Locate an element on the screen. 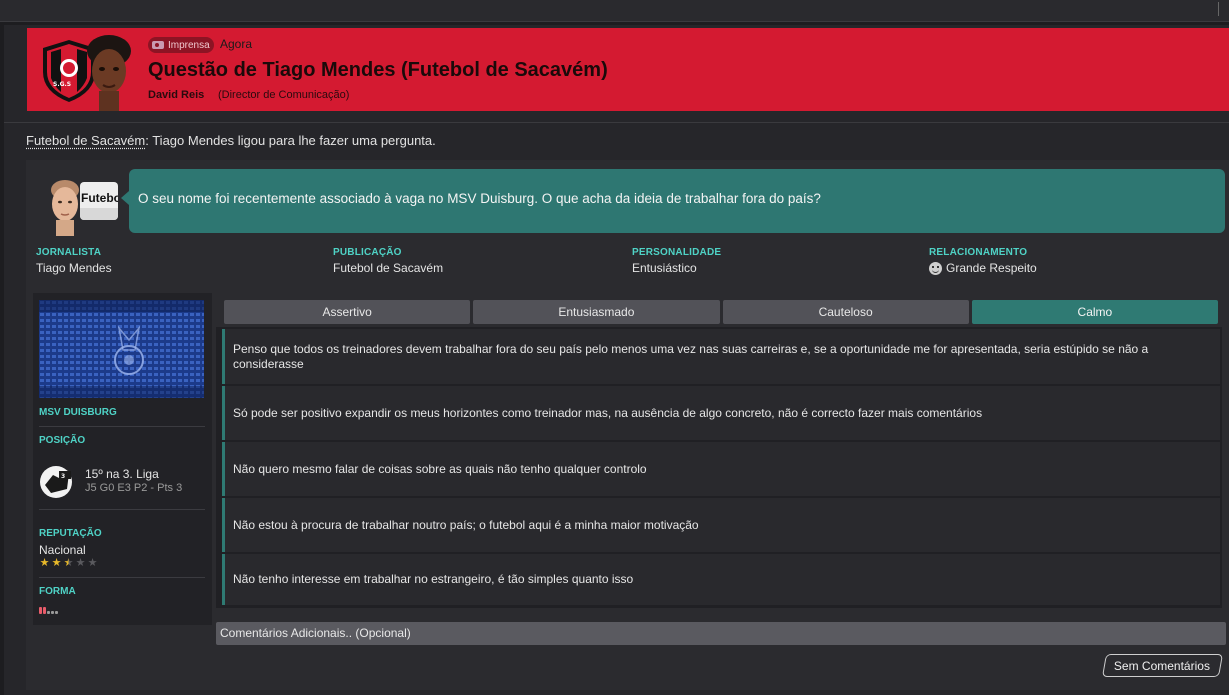  reputation-label: REPUTAÇÃO is located at coordinates (70, 533).